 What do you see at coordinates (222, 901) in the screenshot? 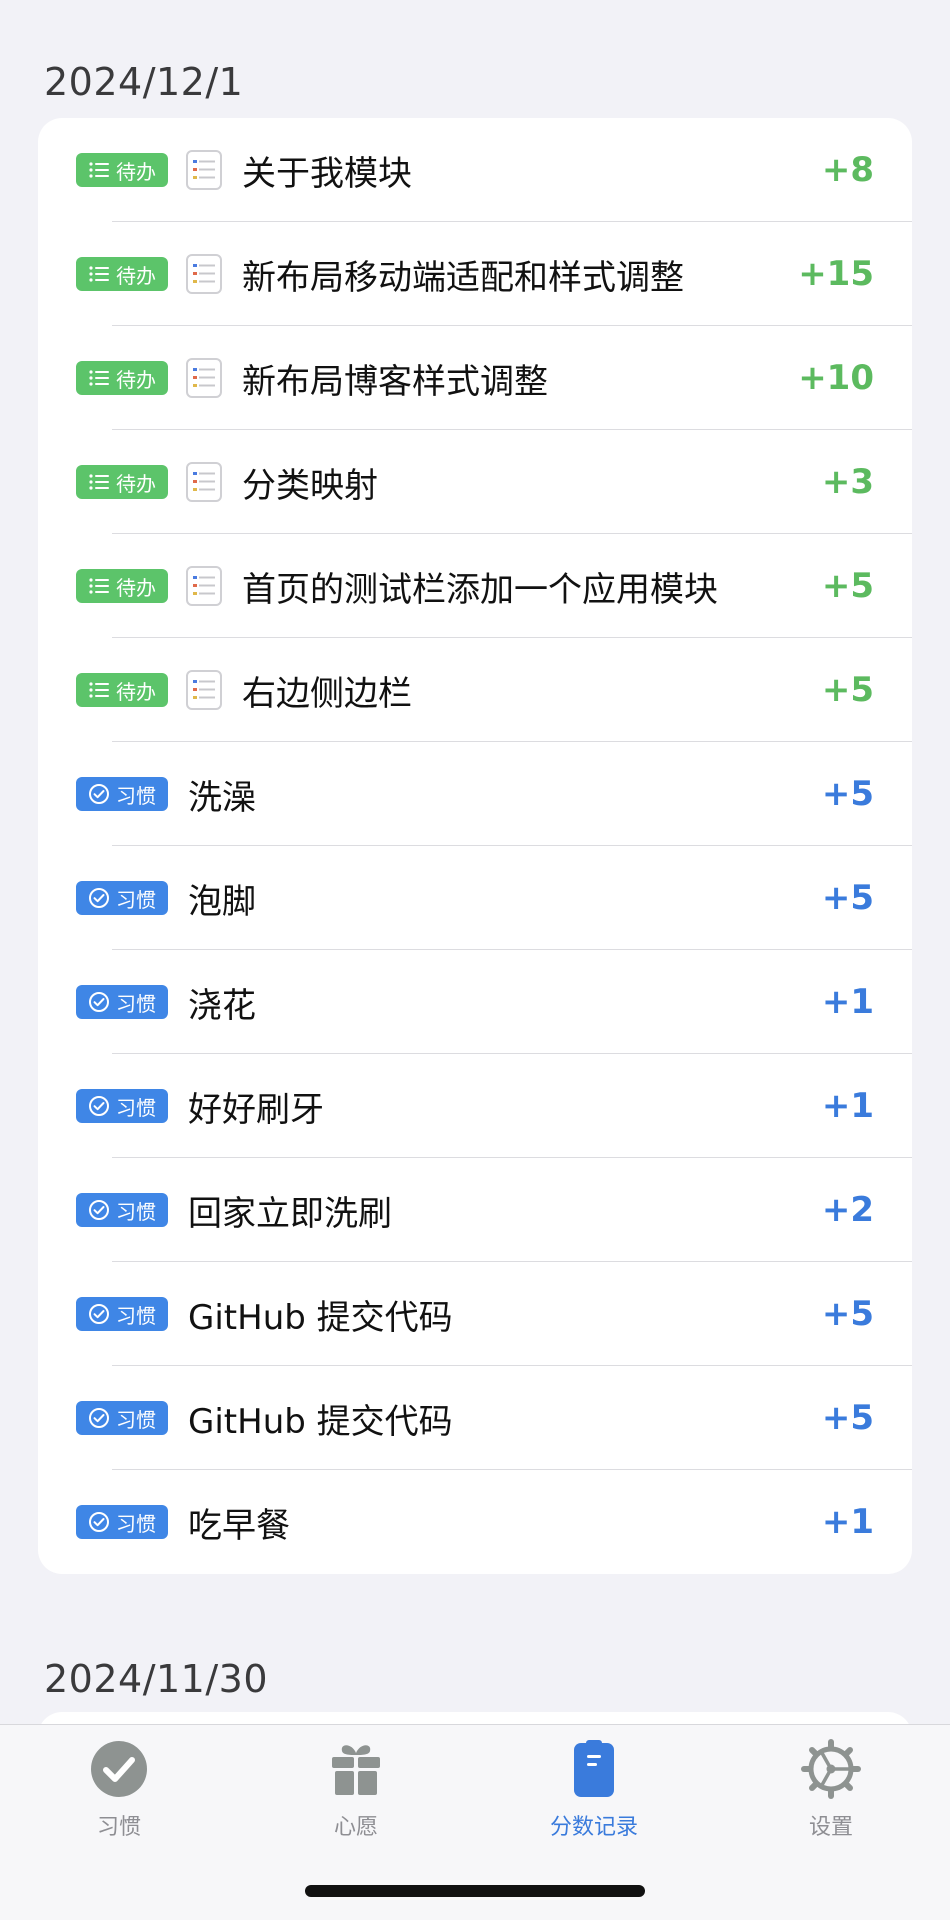
I see `record-title: 泡脚` at bounding box center [222, 901].